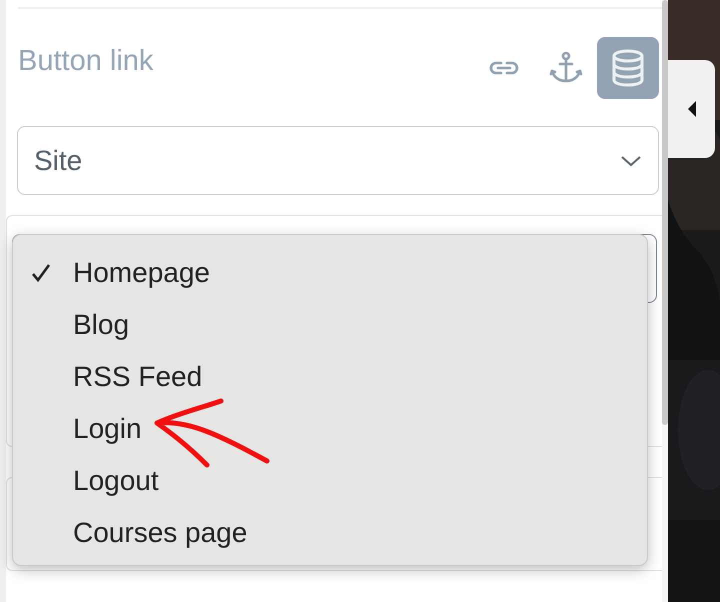 The height and width of the screenshot is (602, 720). What do you see at coordinates (86, 61) in the screenshot?
I see `section-title: Button link` at bounding box center [86, 61].